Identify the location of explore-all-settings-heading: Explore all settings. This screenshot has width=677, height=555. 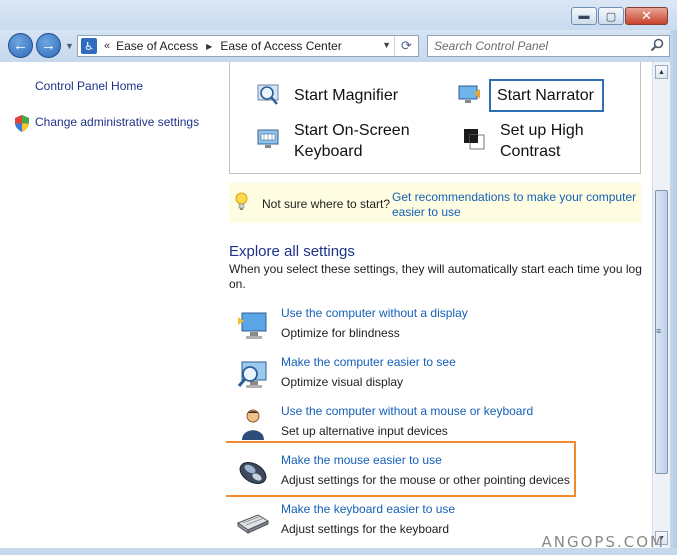
(292, 251).